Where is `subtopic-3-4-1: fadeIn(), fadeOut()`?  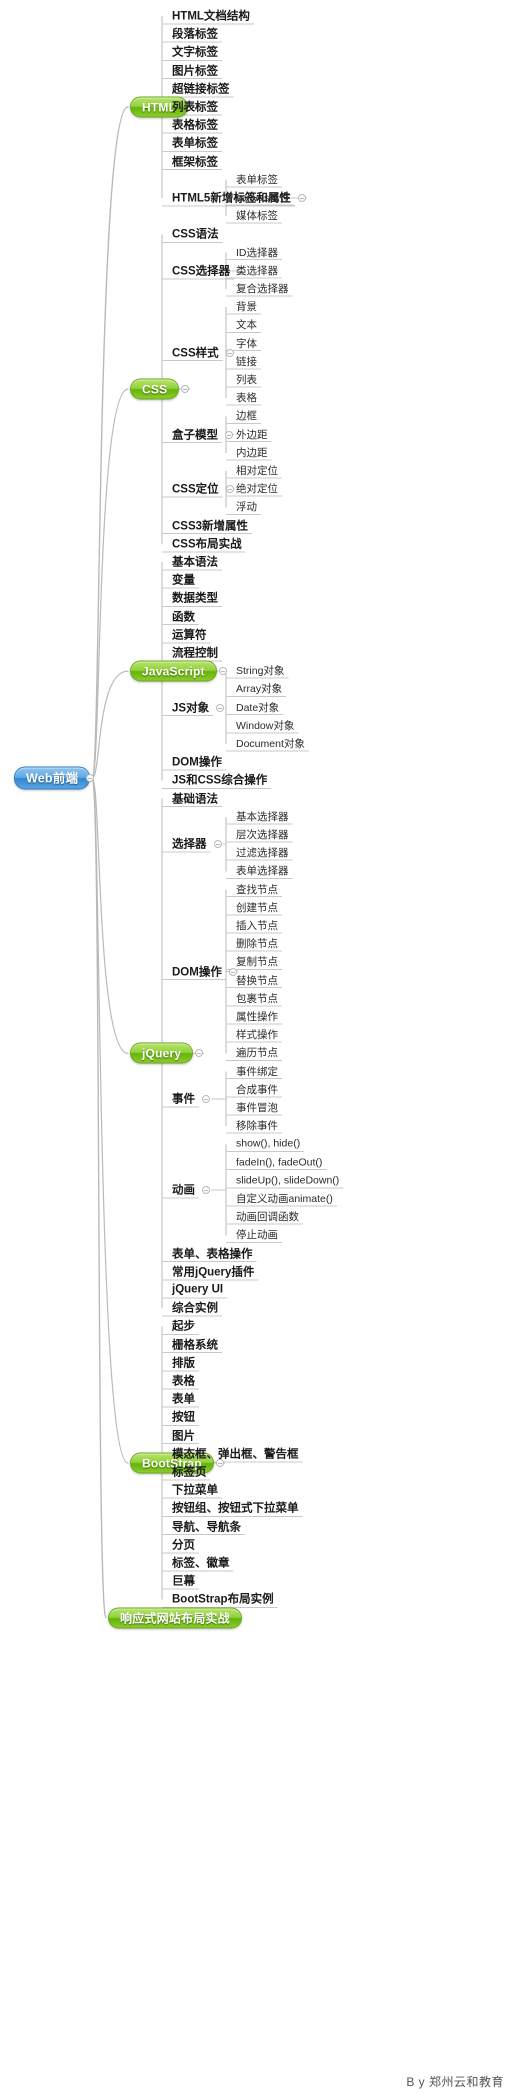 subtopic-3-4-1: fadeIn(), fadeOut() is located at coordinates (279, 1162).